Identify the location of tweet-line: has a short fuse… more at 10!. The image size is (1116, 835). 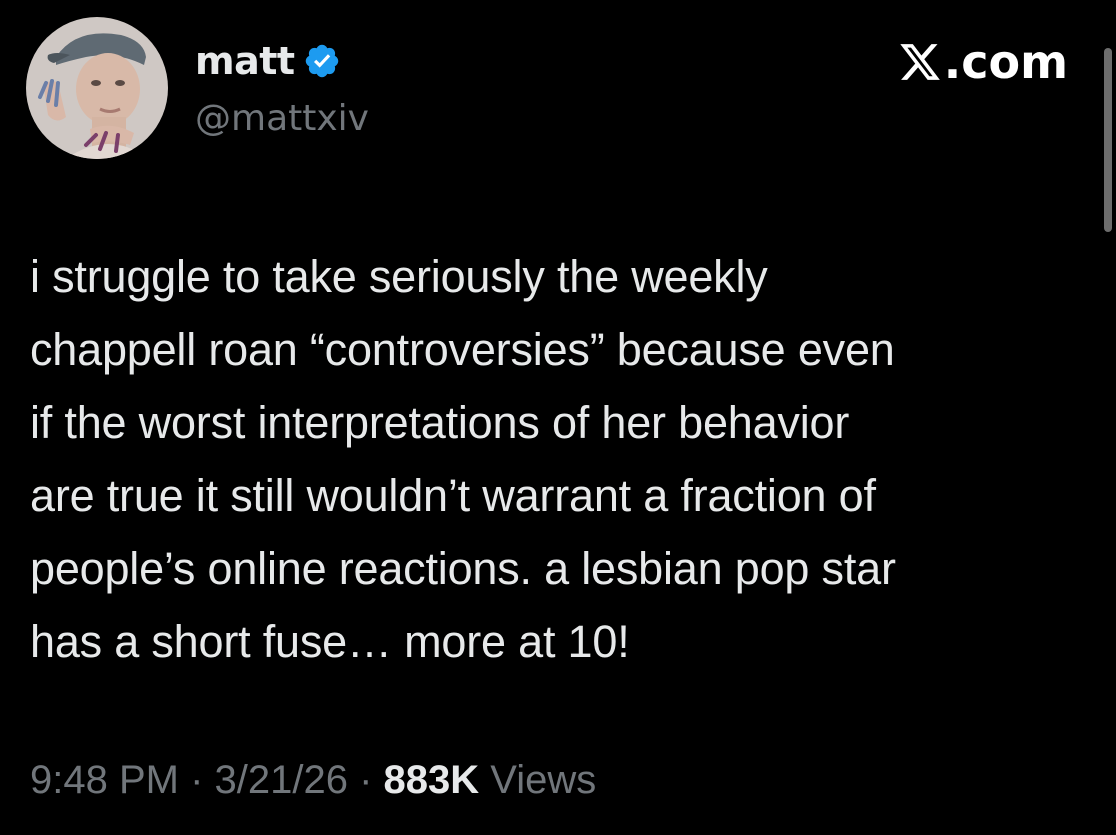
(330, 641).